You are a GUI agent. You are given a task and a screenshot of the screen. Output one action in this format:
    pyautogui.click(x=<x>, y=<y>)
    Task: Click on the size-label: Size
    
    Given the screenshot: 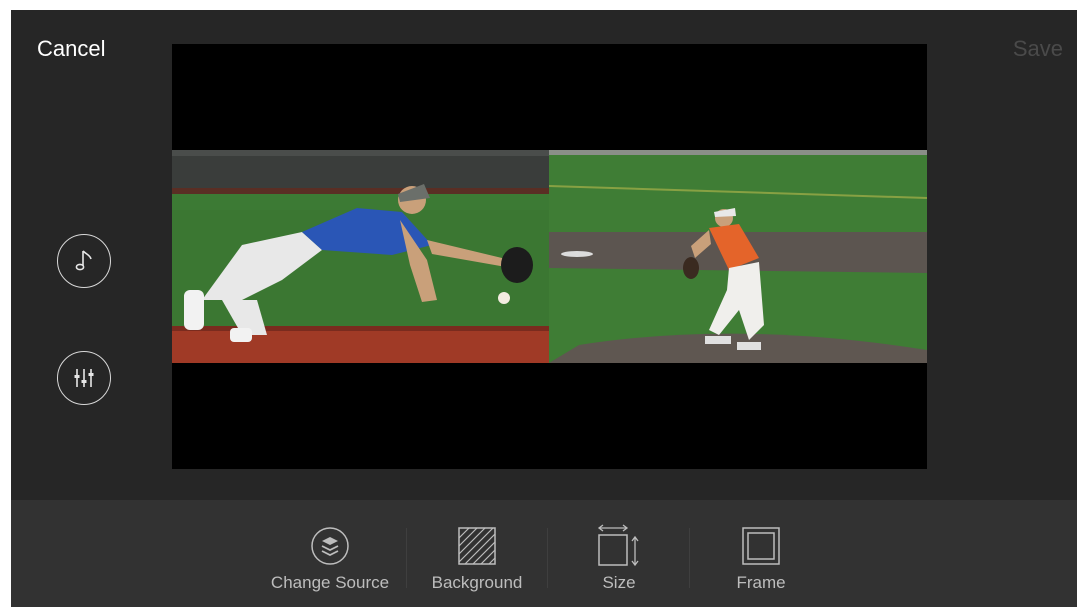 What is the action you would take?
    pyautogui.click(x=619, y=582)
    